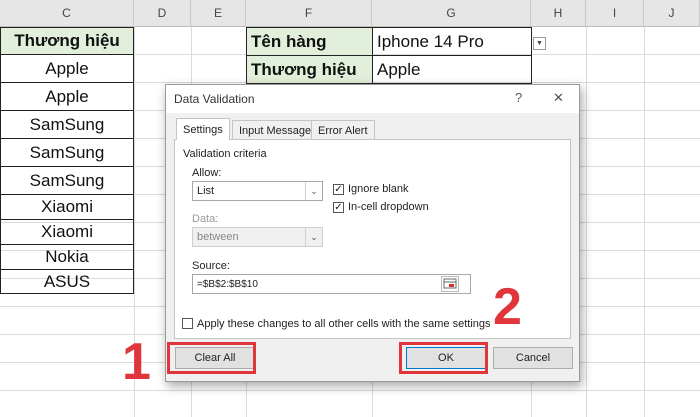 This screenshot has height=417, width=700. What do you see at coordinates (451, 13) in the screenshot?
I see `column-header-g: G` at bounding box center [451, 13].